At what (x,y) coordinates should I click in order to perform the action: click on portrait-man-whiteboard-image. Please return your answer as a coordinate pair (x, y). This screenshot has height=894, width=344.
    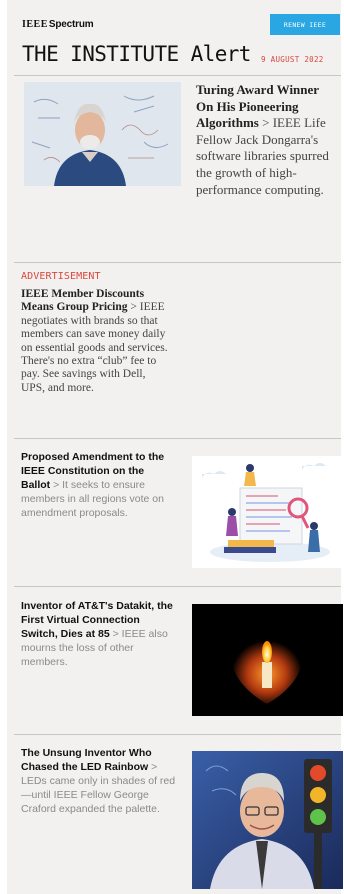
    Looking at the image, I should click on (102, 134).